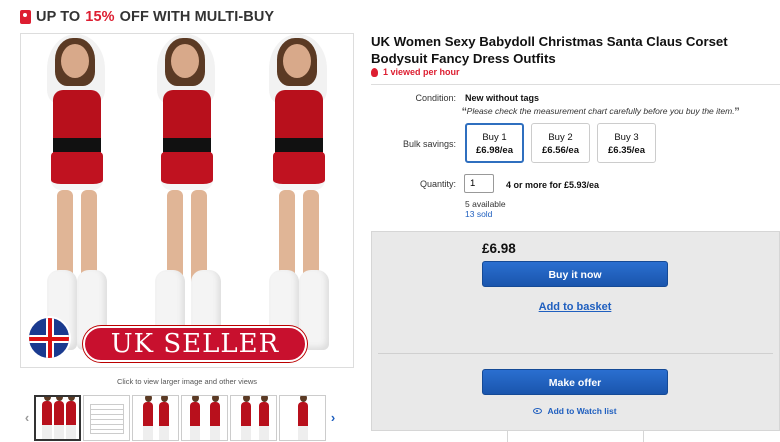  Describe the element at coordinates (374, 72) in the screenshot. I see `flame-icon` at that location.